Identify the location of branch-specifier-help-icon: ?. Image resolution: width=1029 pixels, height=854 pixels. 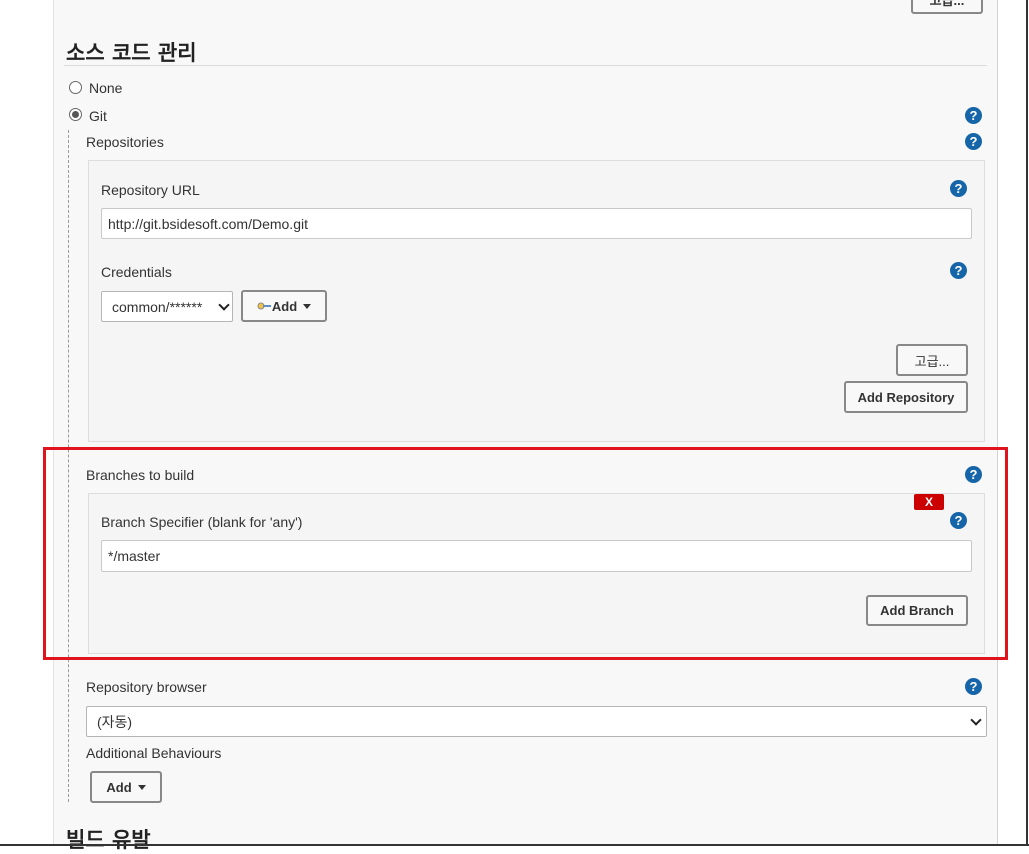
(958, 520).